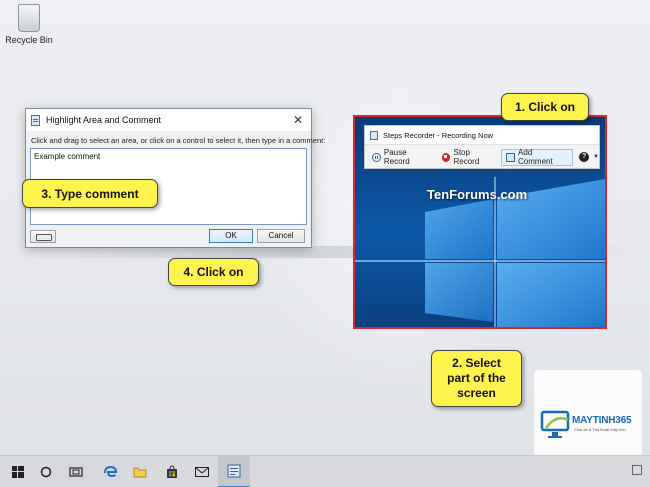 The width and height of the screenshot is (650, 487). Describe the element at coordinates (298, 120) in the screenshot. I see `close-icon: ✕` at that location.